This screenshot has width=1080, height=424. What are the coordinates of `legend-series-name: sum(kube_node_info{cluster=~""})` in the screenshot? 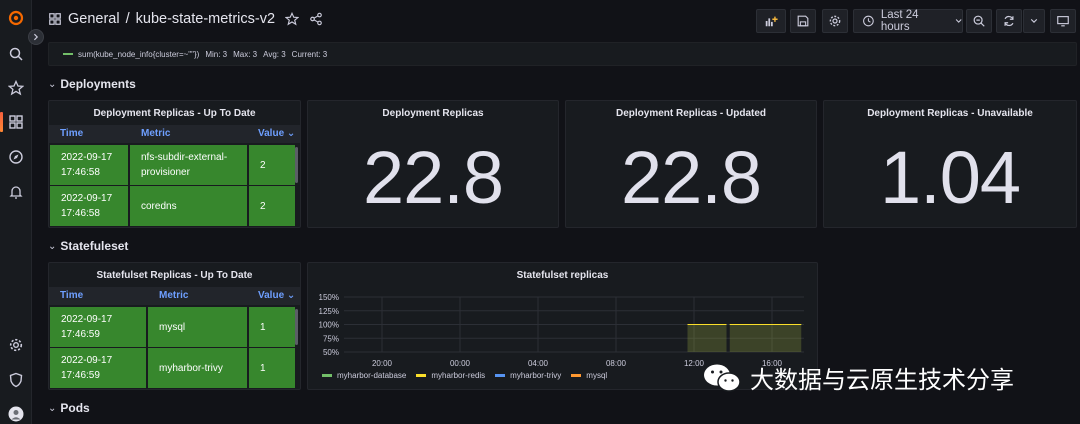 It's located at (138, 54).